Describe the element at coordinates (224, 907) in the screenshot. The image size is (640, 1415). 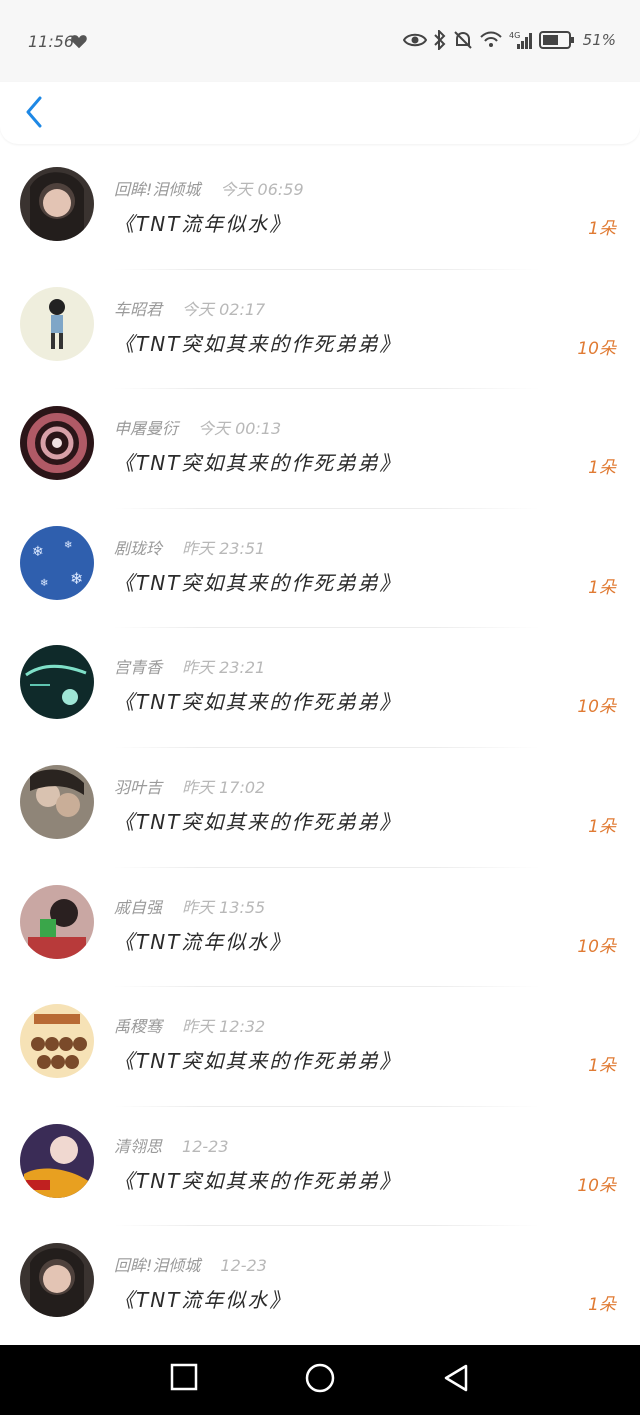
I see `message-date: 昨天 13:55` at that location.